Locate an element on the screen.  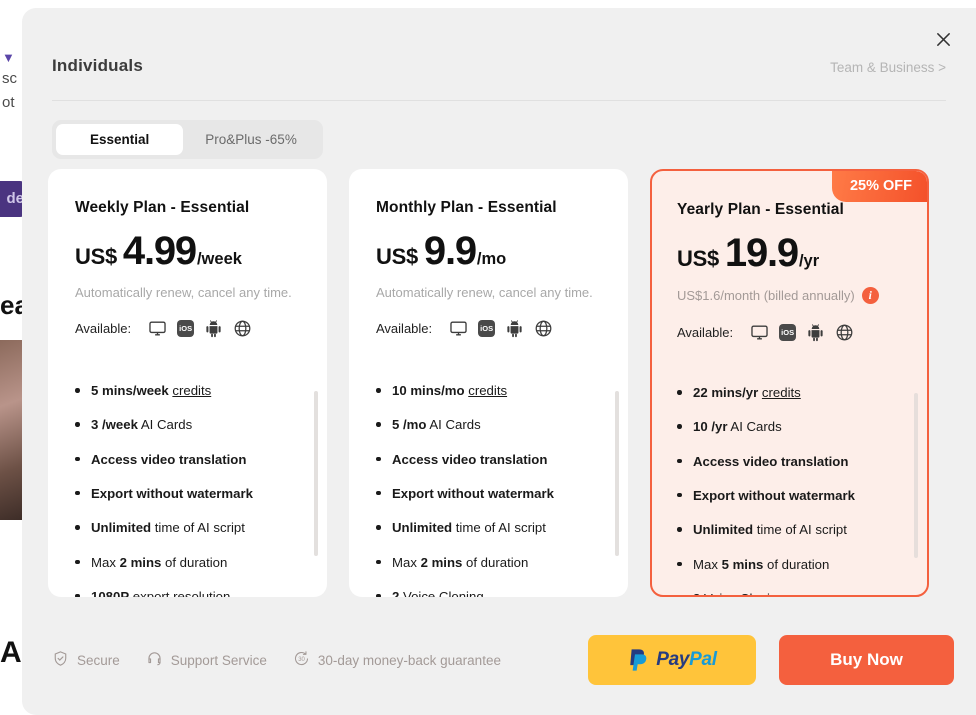
list-item: 2 Voice Cloning is located at coordinates (493, 592).